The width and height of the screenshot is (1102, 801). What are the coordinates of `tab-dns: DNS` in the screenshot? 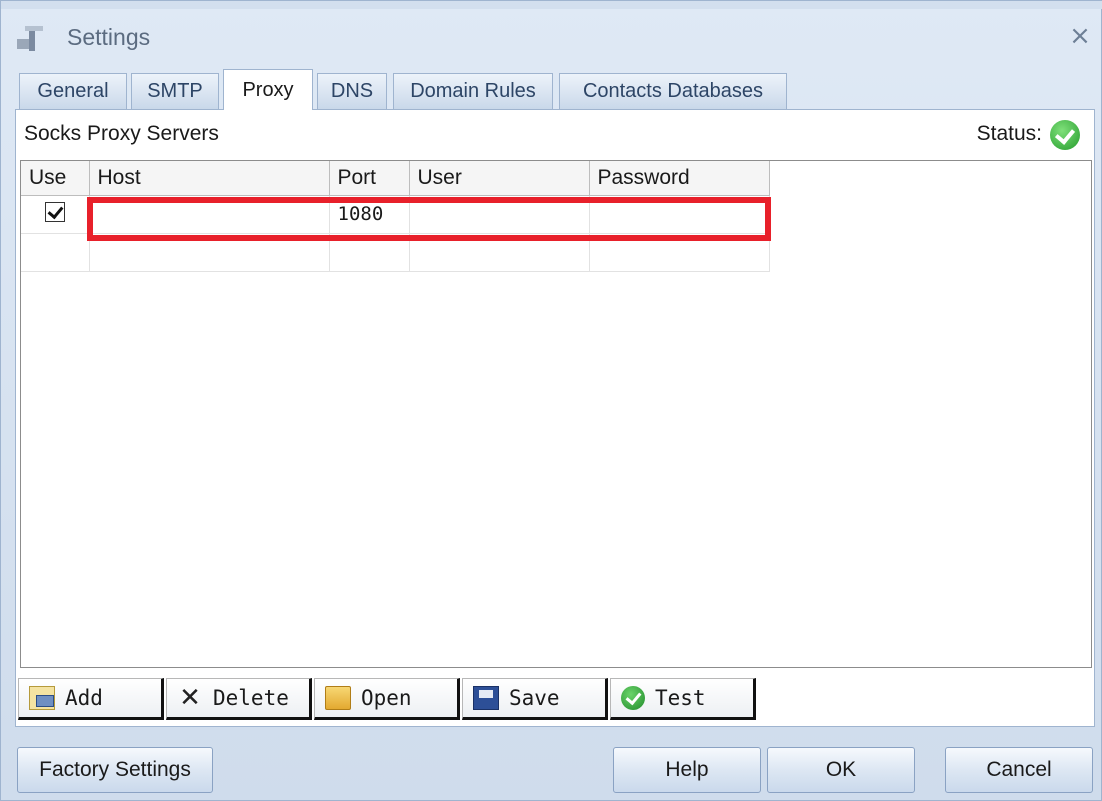 It's located at (352, 91).